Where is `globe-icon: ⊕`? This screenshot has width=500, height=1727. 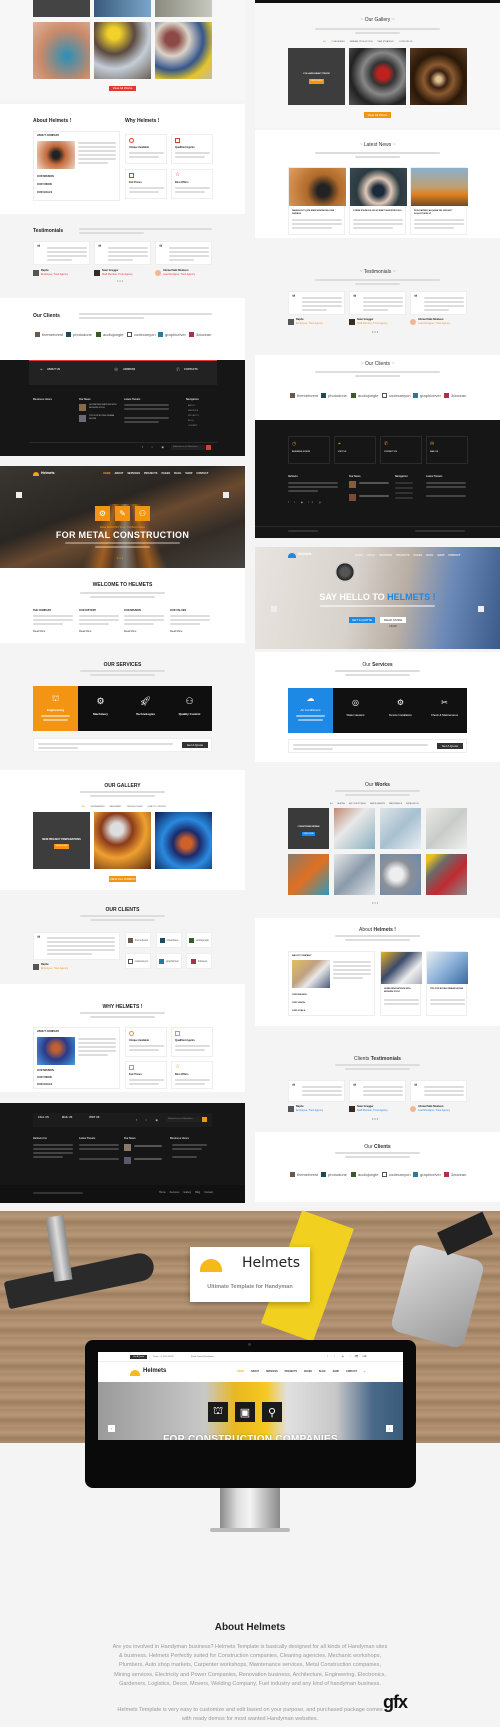 globe-icon: ⊕ is located at coordinates (365, 1356).